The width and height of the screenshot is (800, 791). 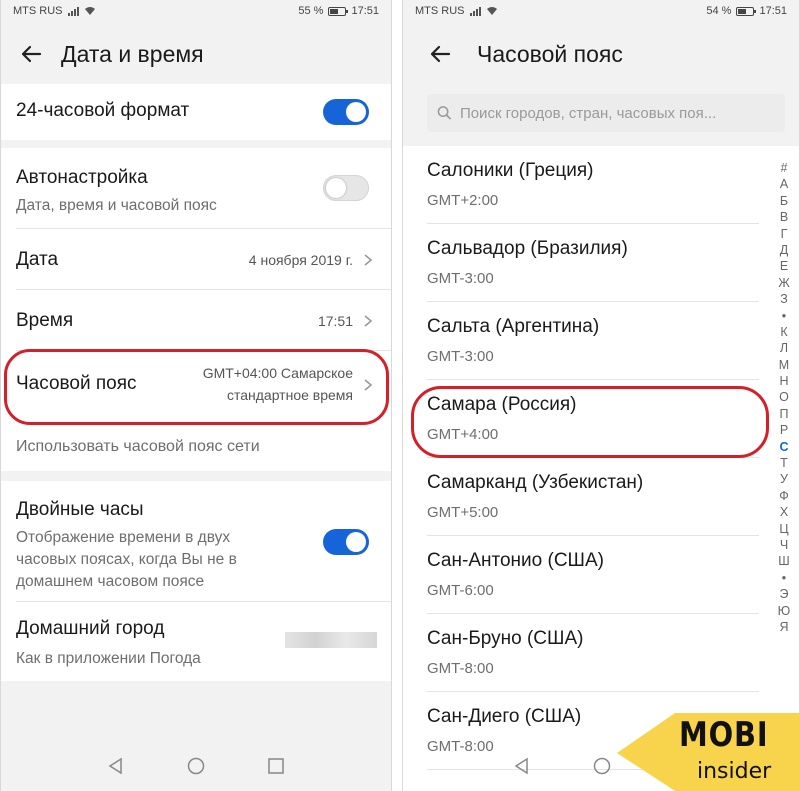 What do you see at coordinates (38, 11) in the screenshot?
I see `carrier-label: MTS RUS` at bounding box center [38, 11].